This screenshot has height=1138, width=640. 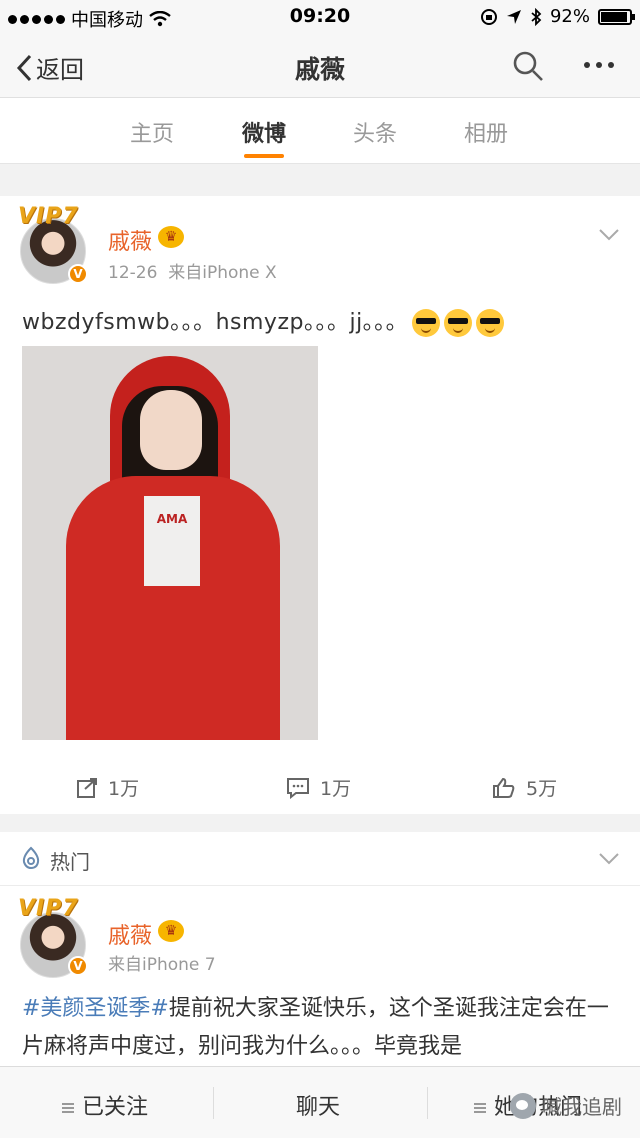 I want to click on tab-weibo: 微博, so click(x=264, y=137).